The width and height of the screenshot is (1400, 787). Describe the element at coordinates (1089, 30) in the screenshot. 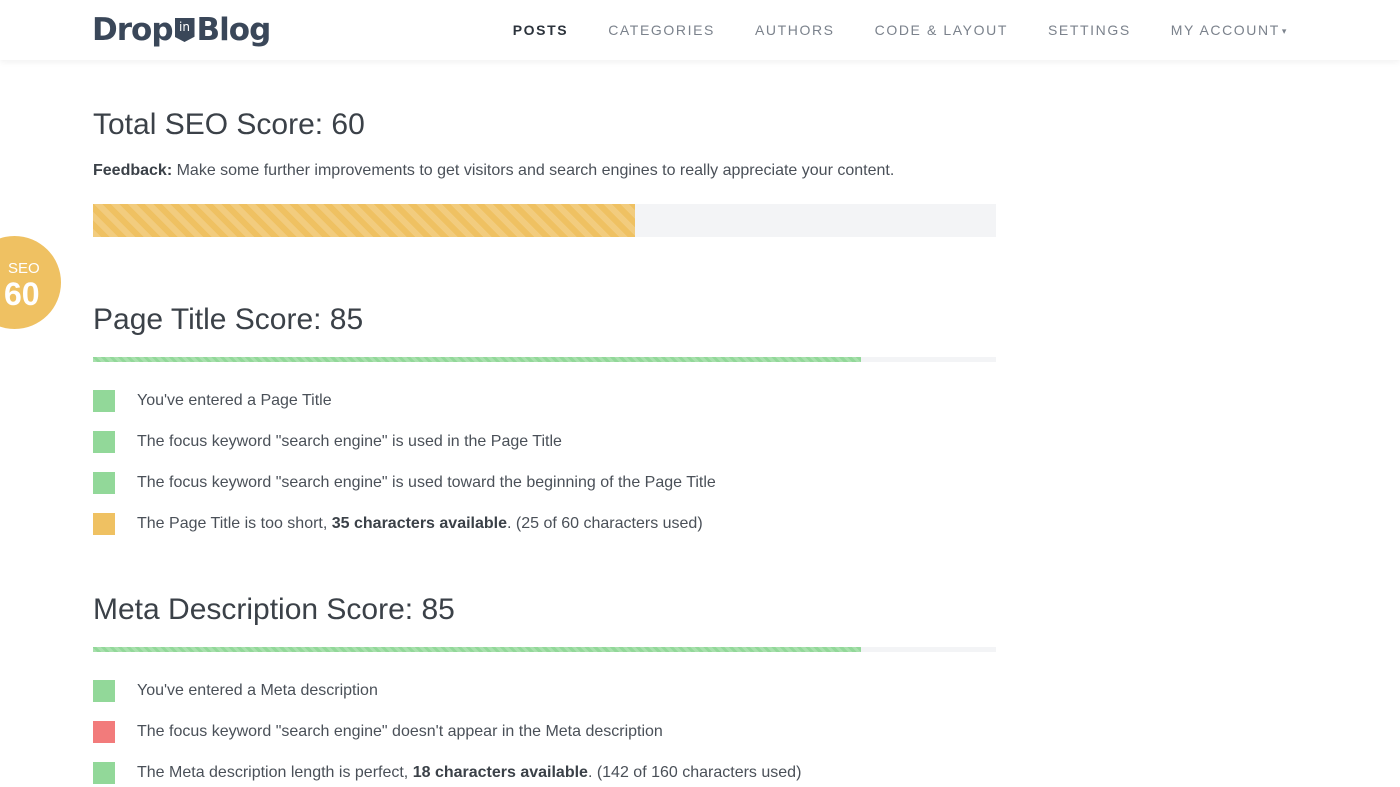

I see `nav-settings: SETTINGS` at that location.